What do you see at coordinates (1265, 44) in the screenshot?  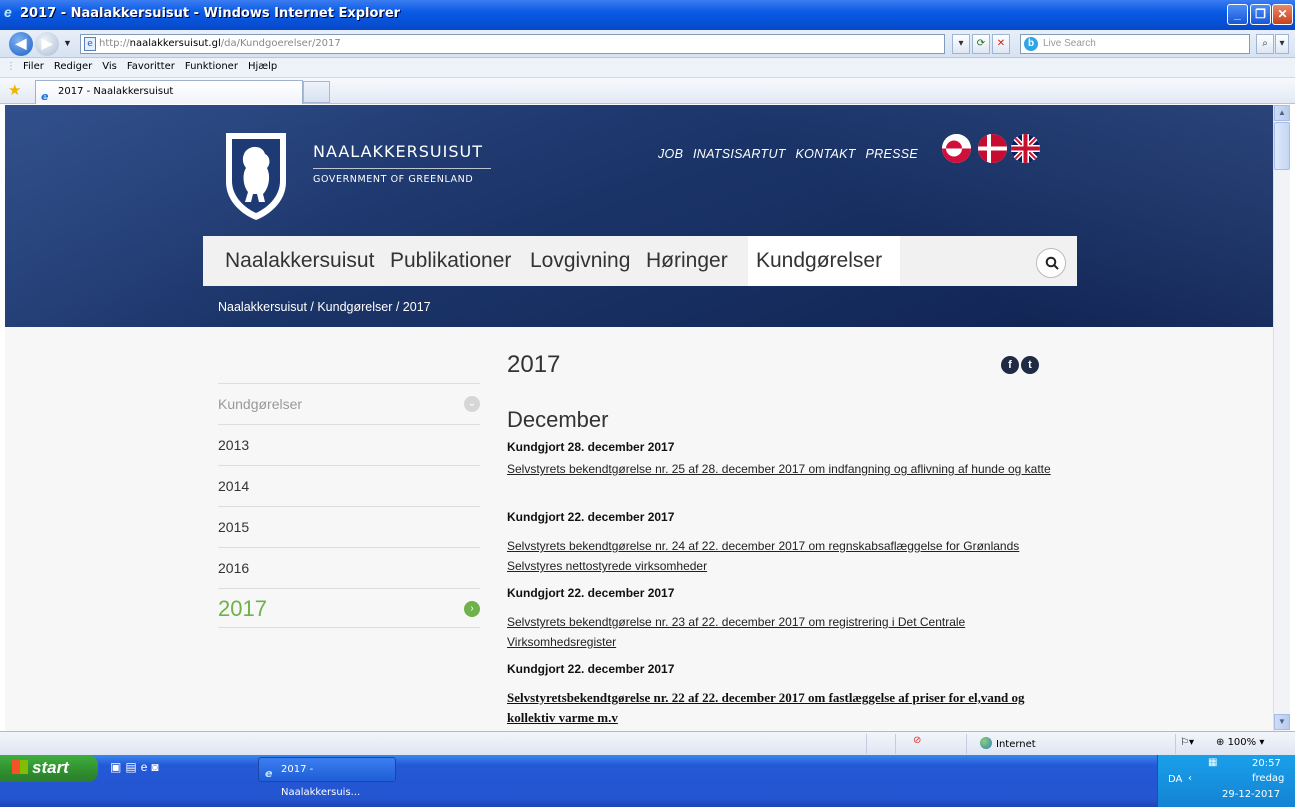 I see `search-go-button: ⌕` at bounding box center [1265, 44].